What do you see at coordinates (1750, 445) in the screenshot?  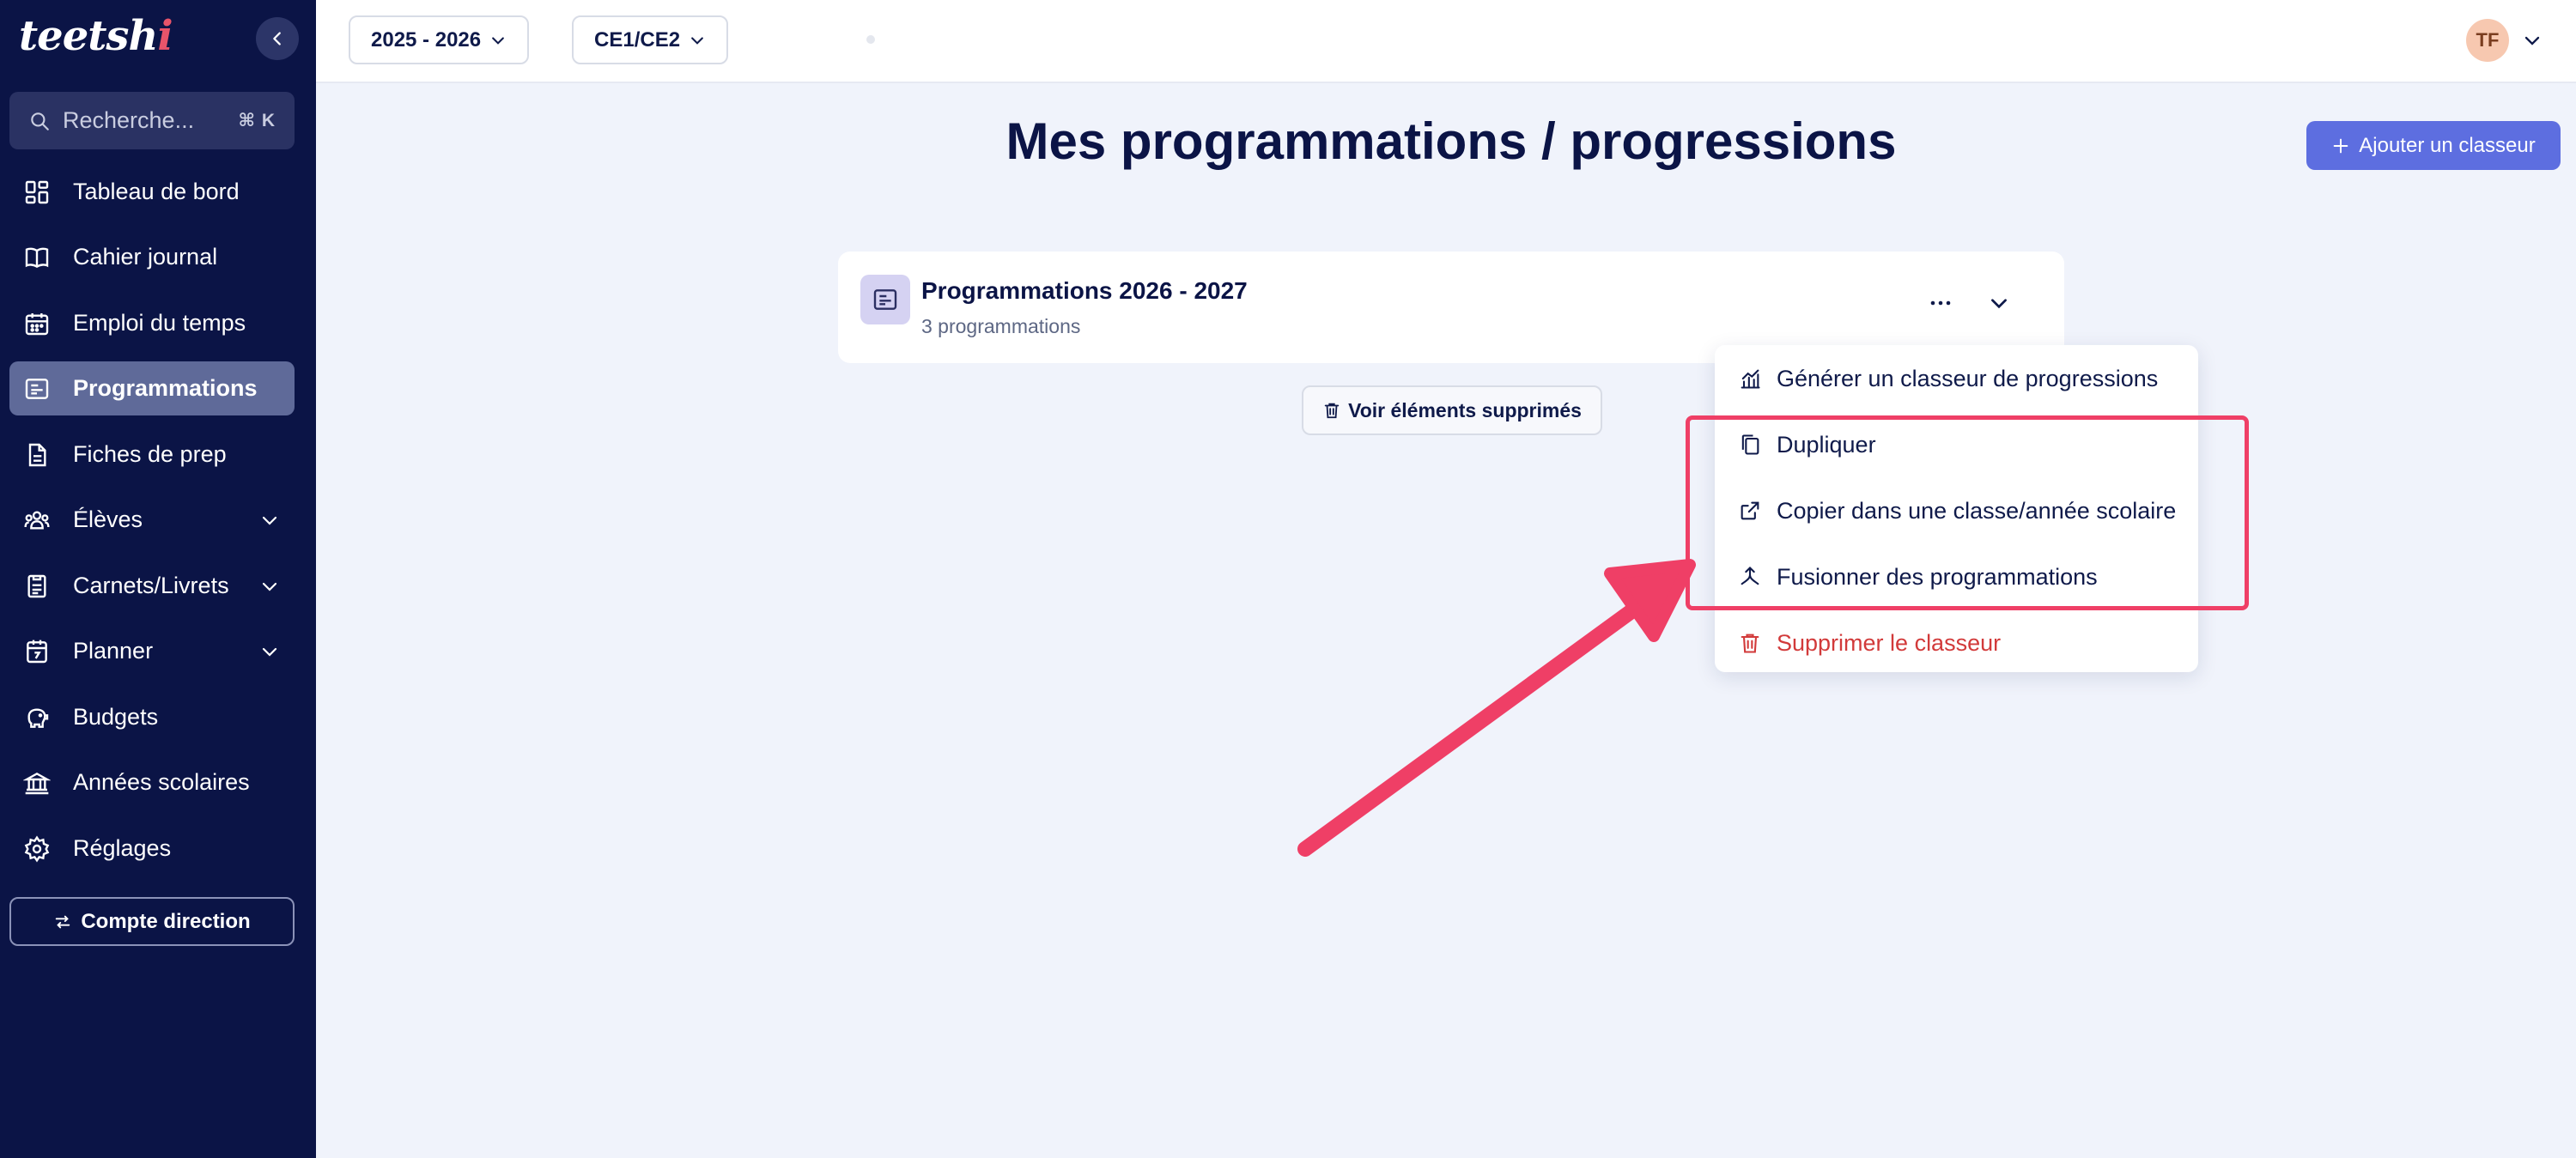 I see `duplicate-icon` at bounding box center [1750, 445].